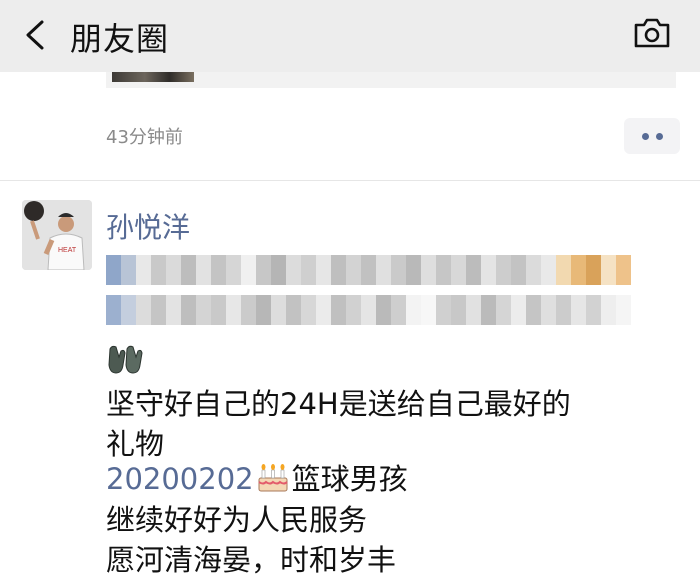 This screenshot has width=700, height=585. What do you see at coordinates (153, 77) in the screenshot?
I see `previous-post-thumbnail` at bounding box center [153, 77].